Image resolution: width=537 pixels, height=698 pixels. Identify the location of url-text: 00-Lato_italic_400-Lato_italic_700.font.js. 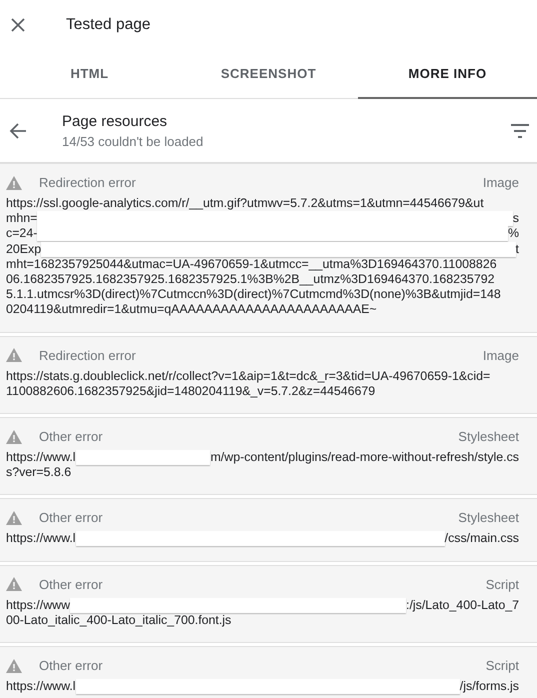
(119, 620).